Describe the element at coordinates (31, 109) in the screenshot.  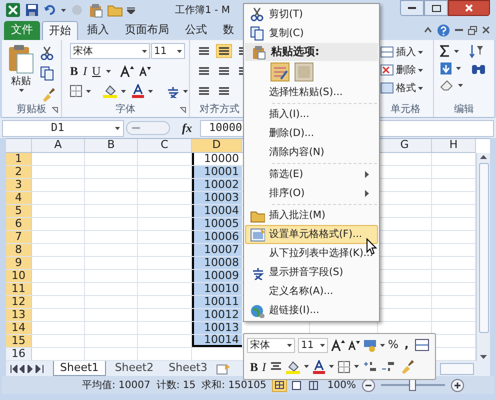
I see `group-label: 剪贴板` at that location.